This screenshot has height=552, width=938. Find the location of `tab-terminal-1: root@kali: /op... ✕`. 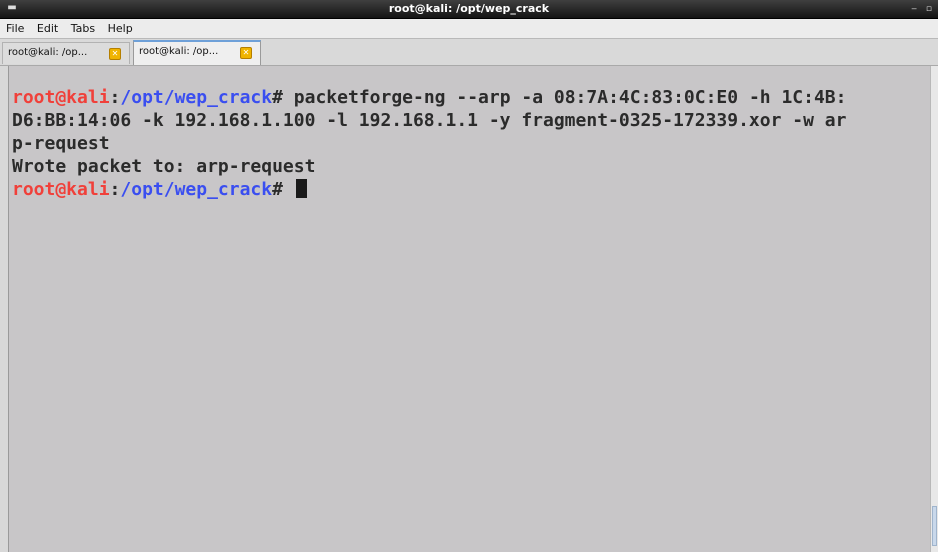

tab-terminal-1: root@kali: /op... ✕ is located at coordinates (66, 53).